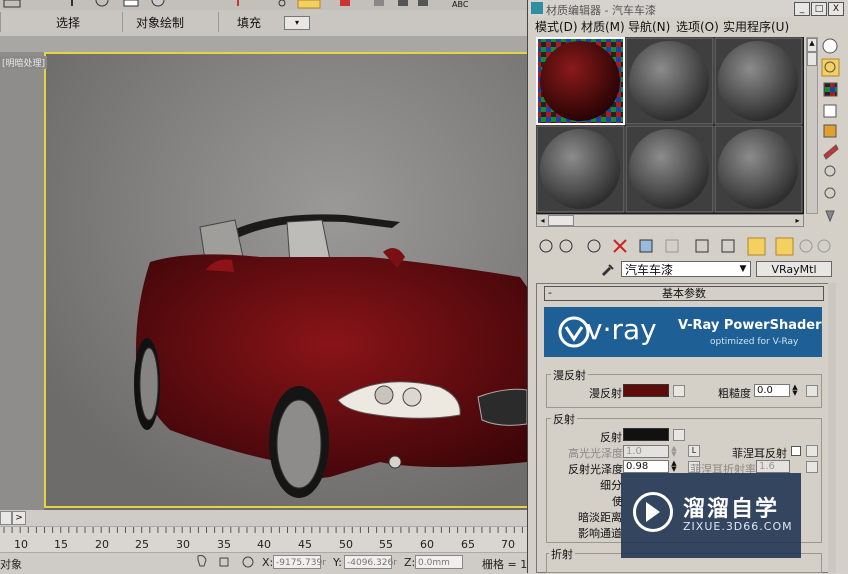  I want to click on scroll-up-button: ▲, so click(812, 45).